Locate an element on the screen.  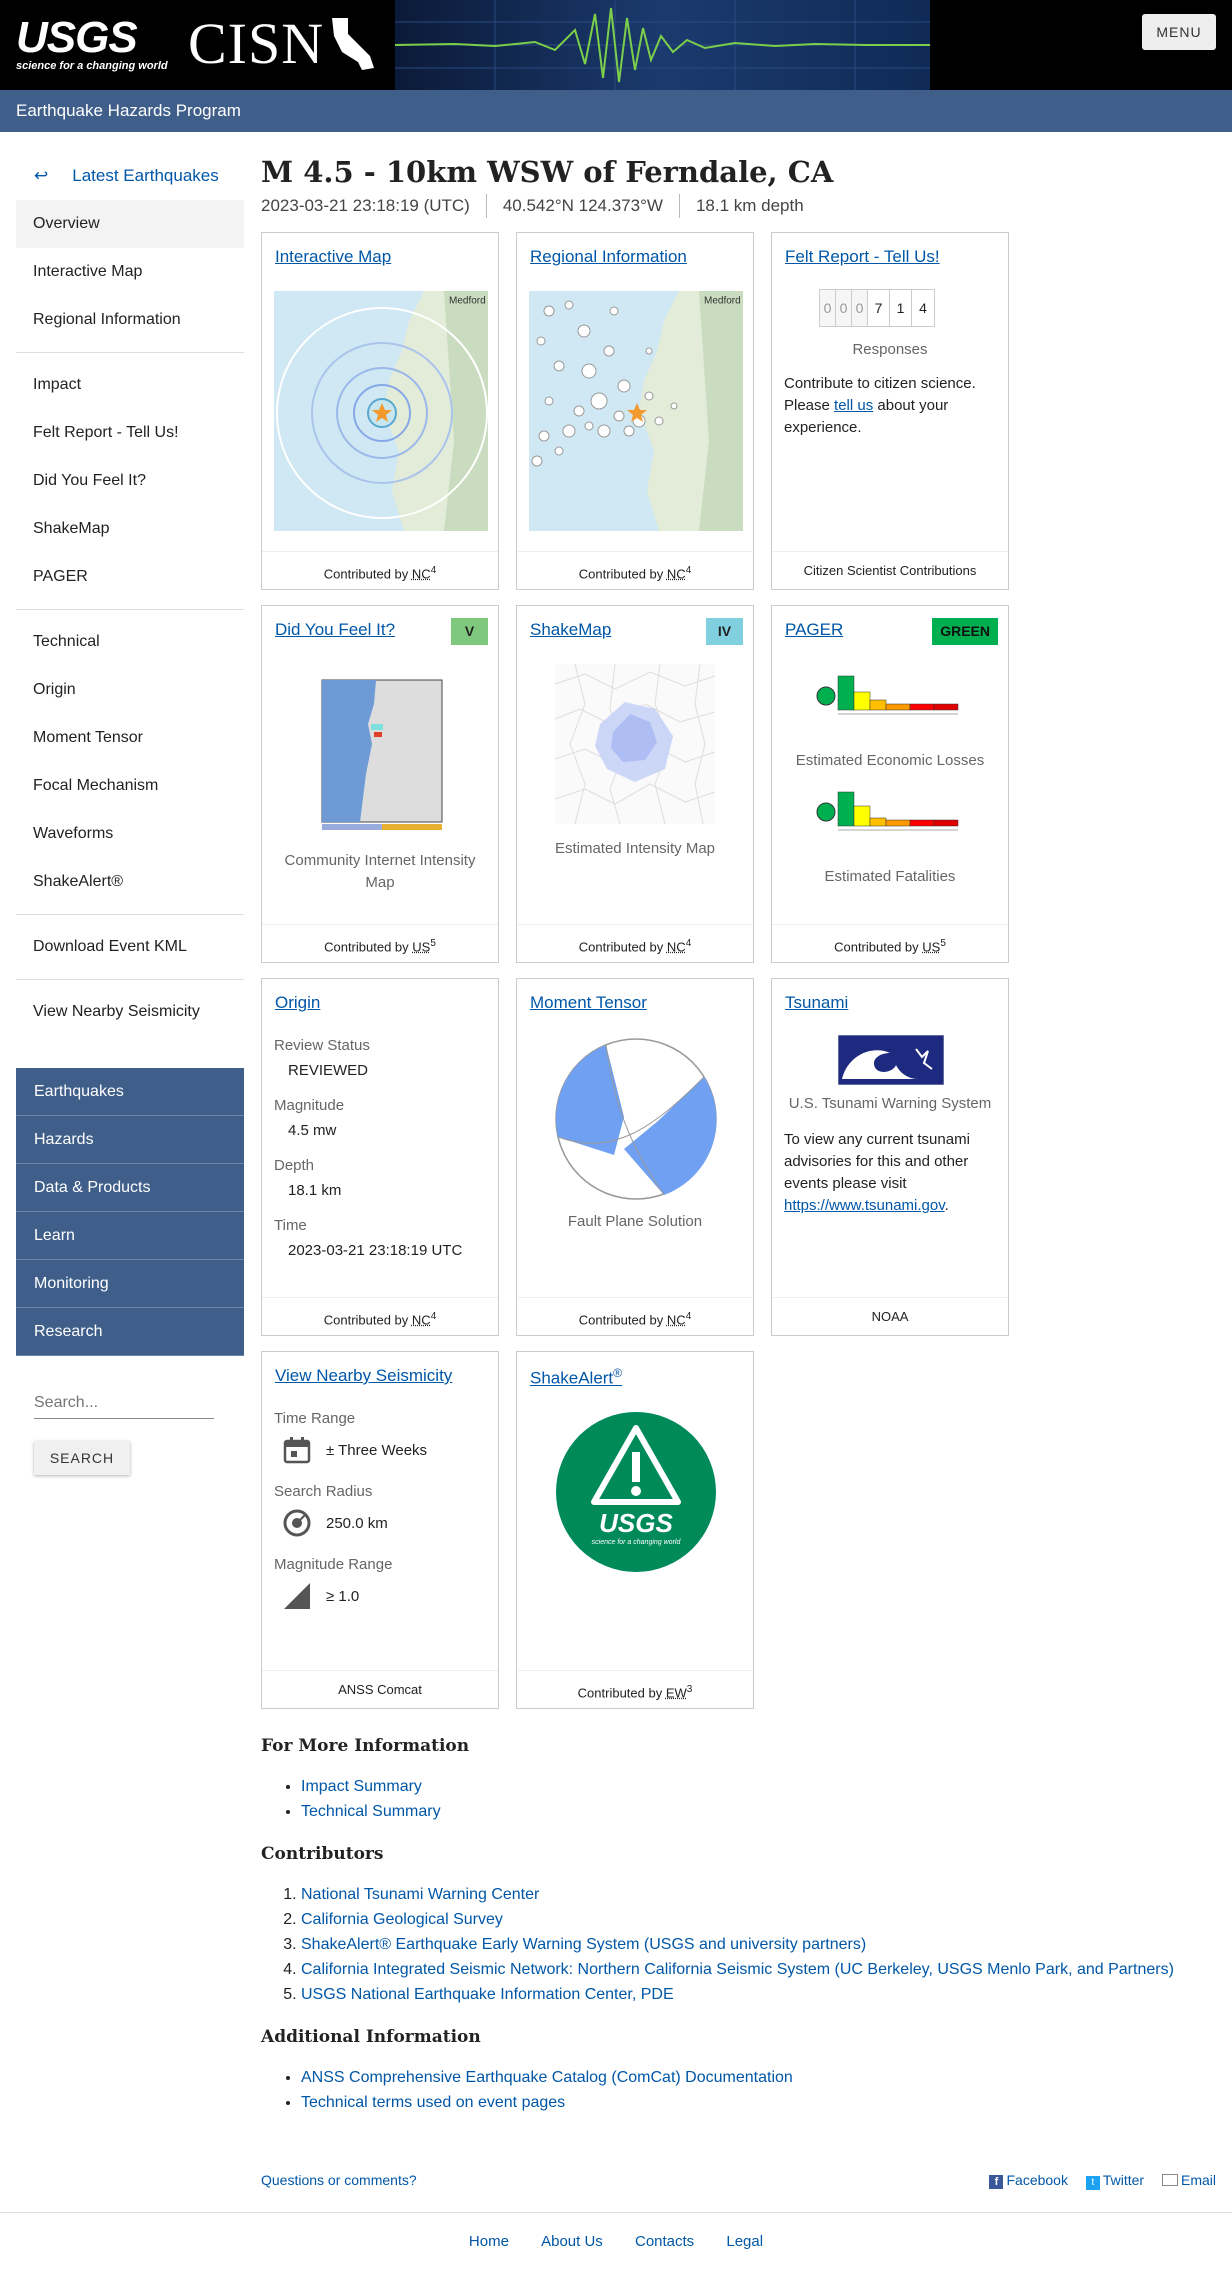
contributor-link: National Tsunami Warning Center is located at coordinates (420, 1894).